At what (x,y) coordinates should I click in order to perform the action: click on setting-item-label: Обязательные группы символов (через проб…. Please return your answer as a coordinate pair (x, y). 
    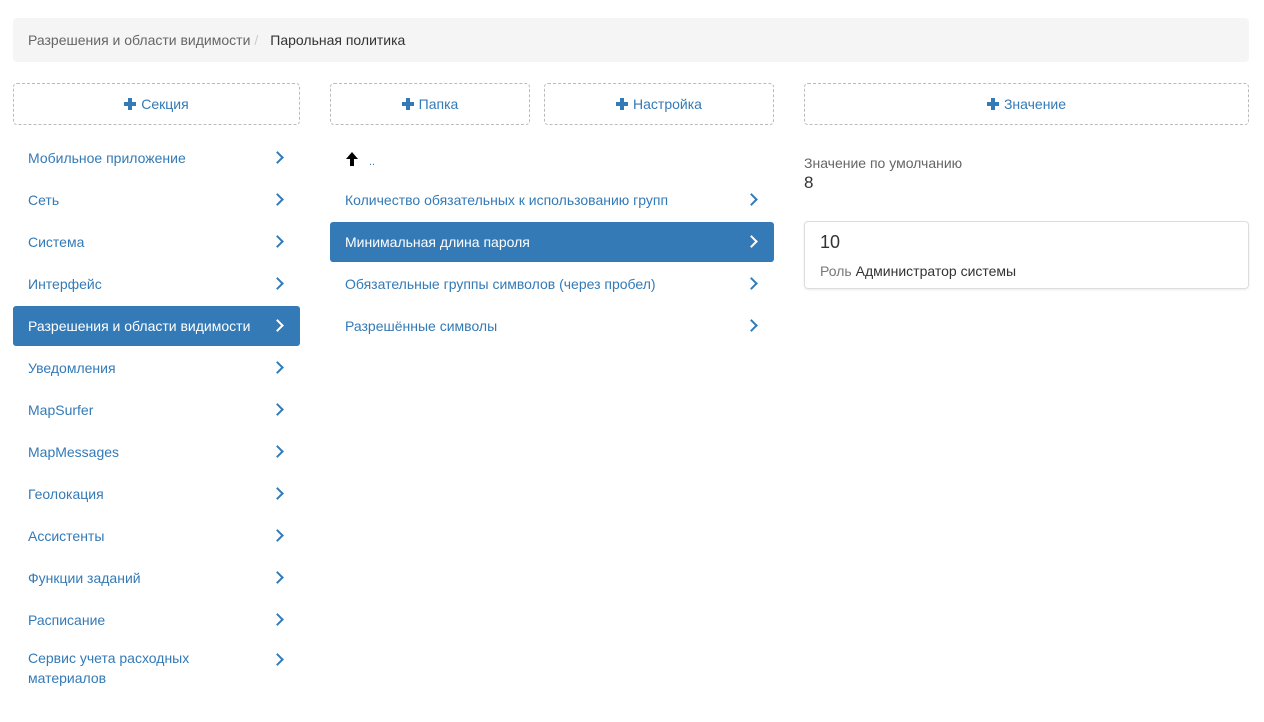
    Looking at the image, I should click on (500, 284).